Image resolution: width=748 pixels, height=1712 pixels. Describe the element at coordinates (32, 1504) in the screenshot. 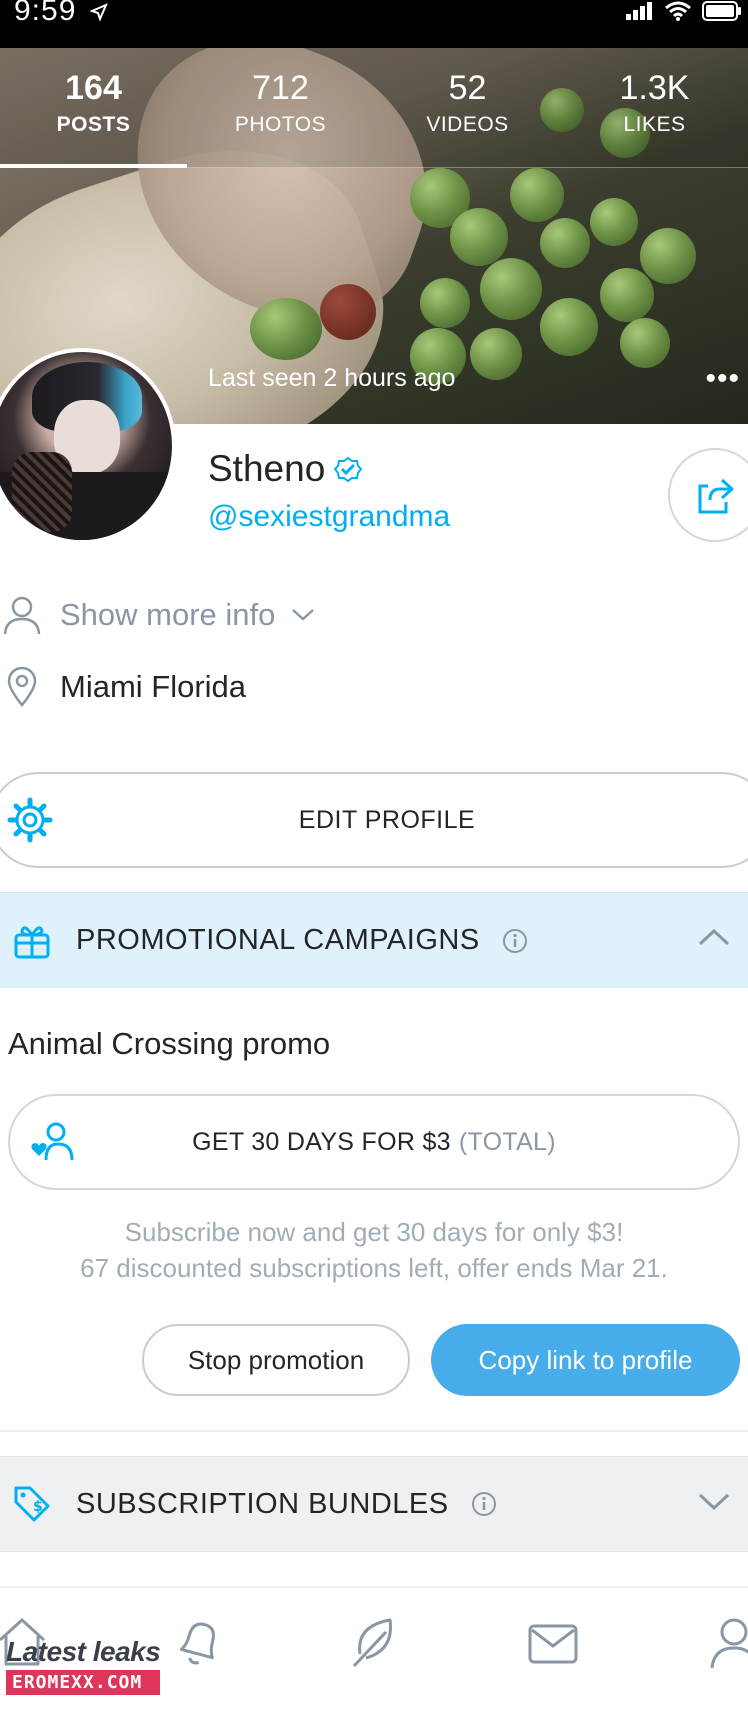

I see `price-tag-icon: $` at that location.